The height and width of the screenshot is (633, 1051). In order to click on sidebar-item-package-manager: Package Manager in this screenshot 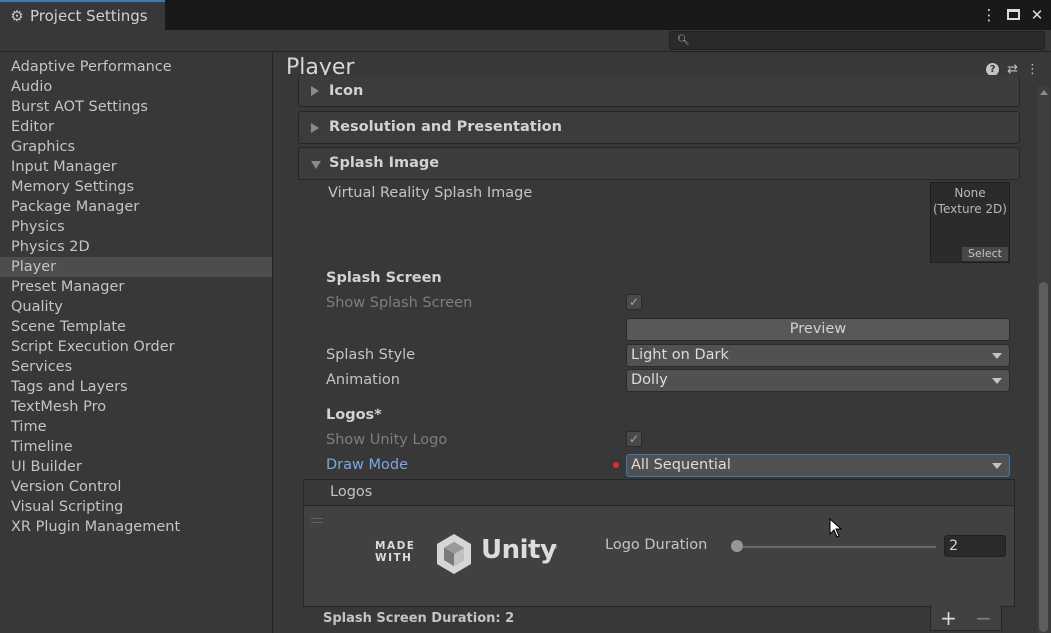, I will do `click(136, 207)`.